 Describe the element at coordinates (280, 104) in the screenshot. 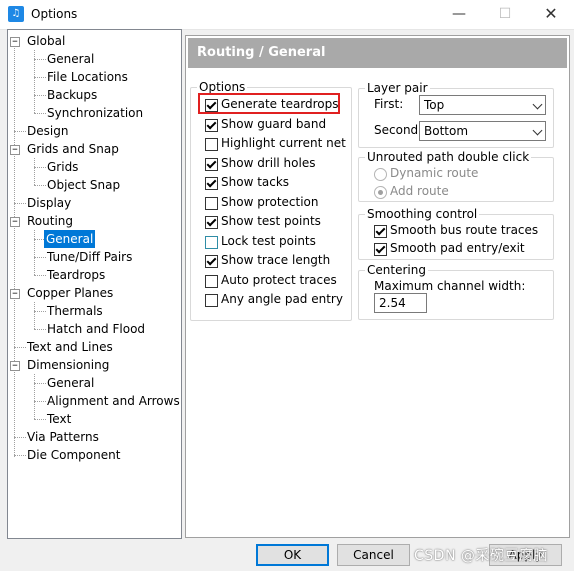

I see `checkbox-label: Generate teardrops` at that location.